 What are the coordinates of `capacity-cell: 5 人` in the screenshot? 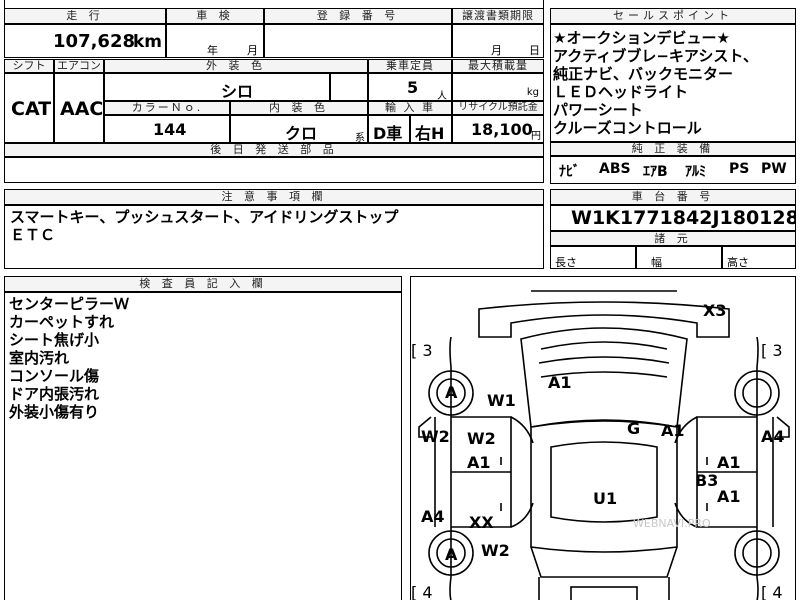 It's located at (410, 87).